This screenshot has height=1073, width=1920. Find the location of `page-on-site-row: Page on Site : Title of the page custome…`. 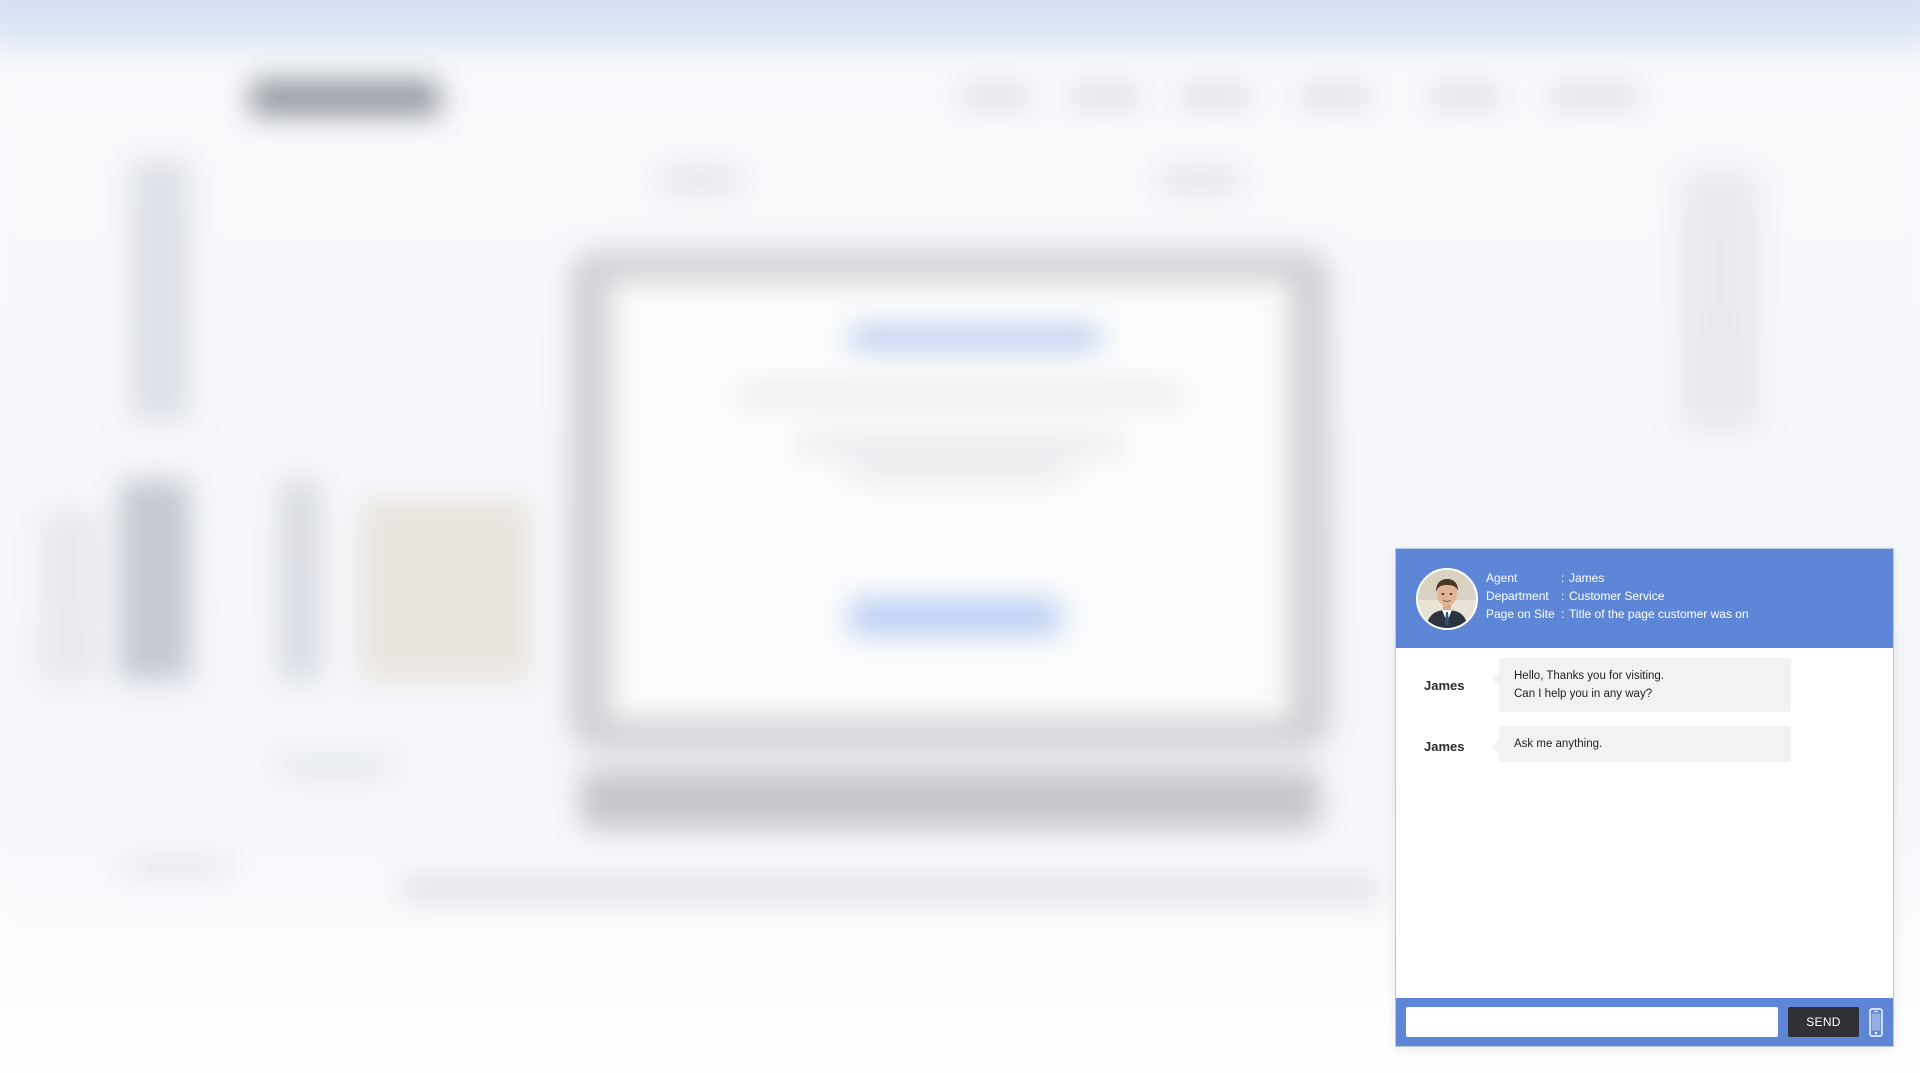

page-on-site-row: Page on Site : Title of the page custome… is located at coordinates (1617, 614).